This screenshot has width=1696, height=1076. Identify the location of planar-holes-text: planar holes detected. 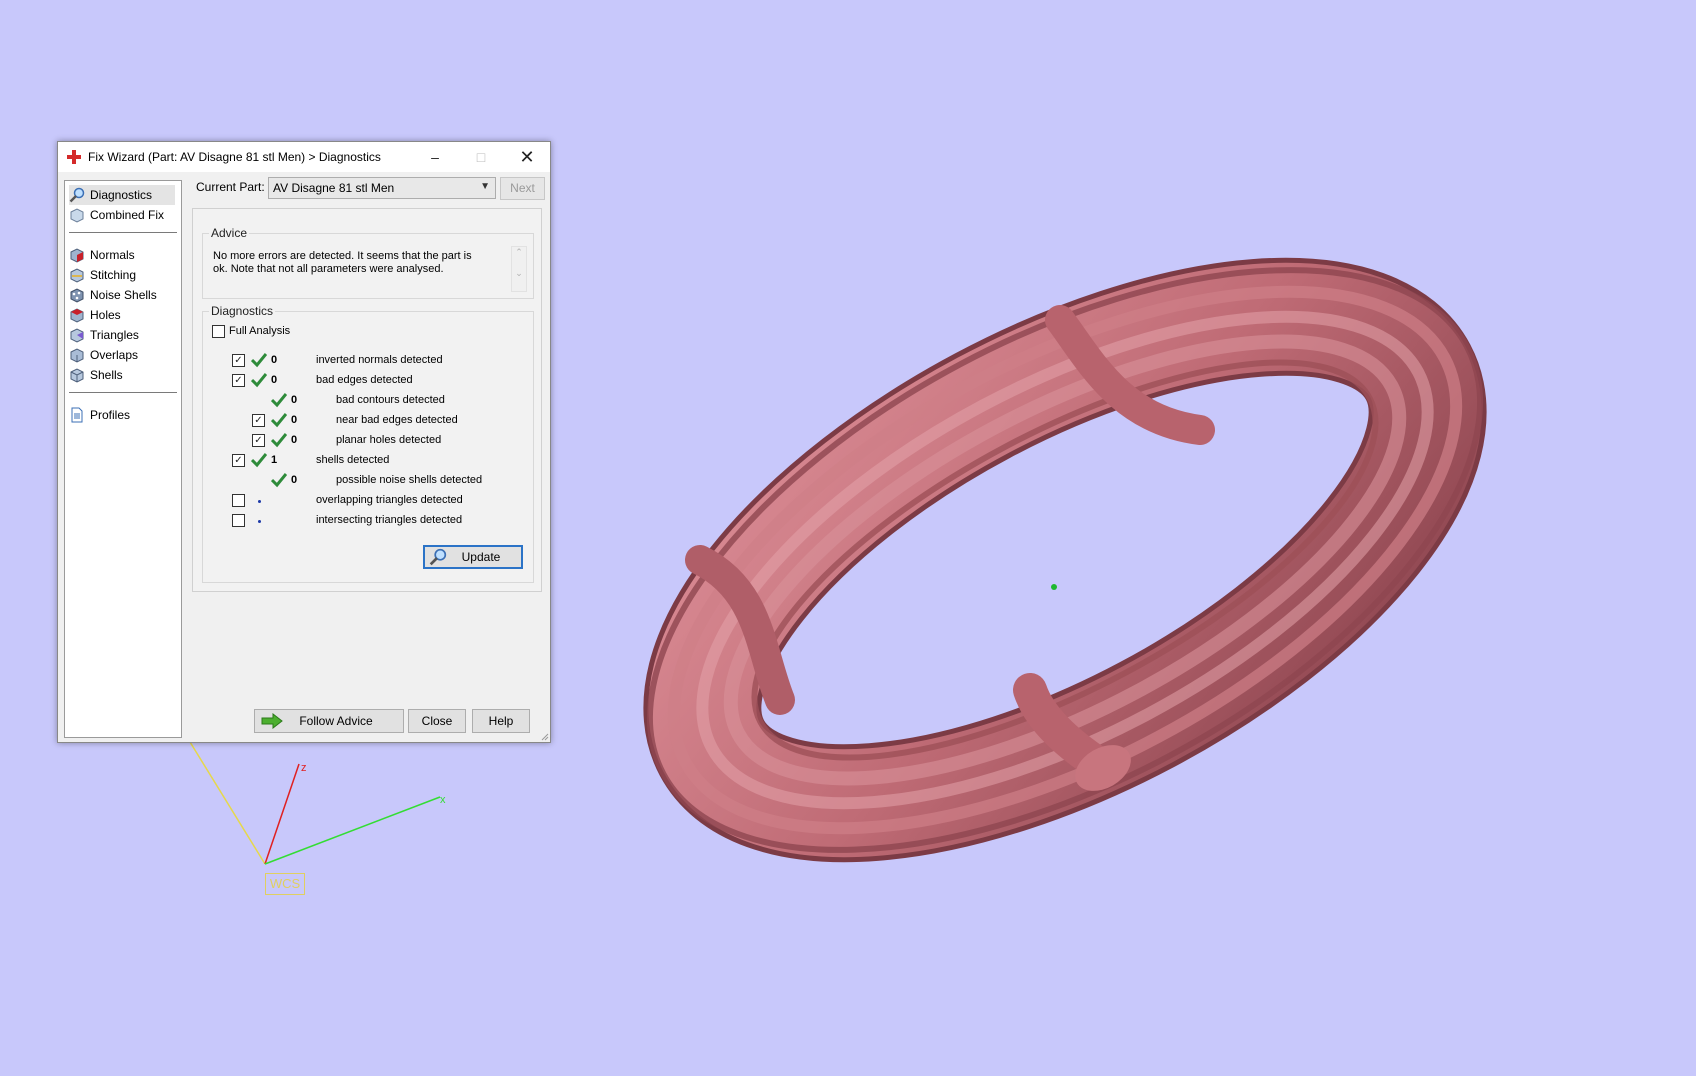
(389, 440).